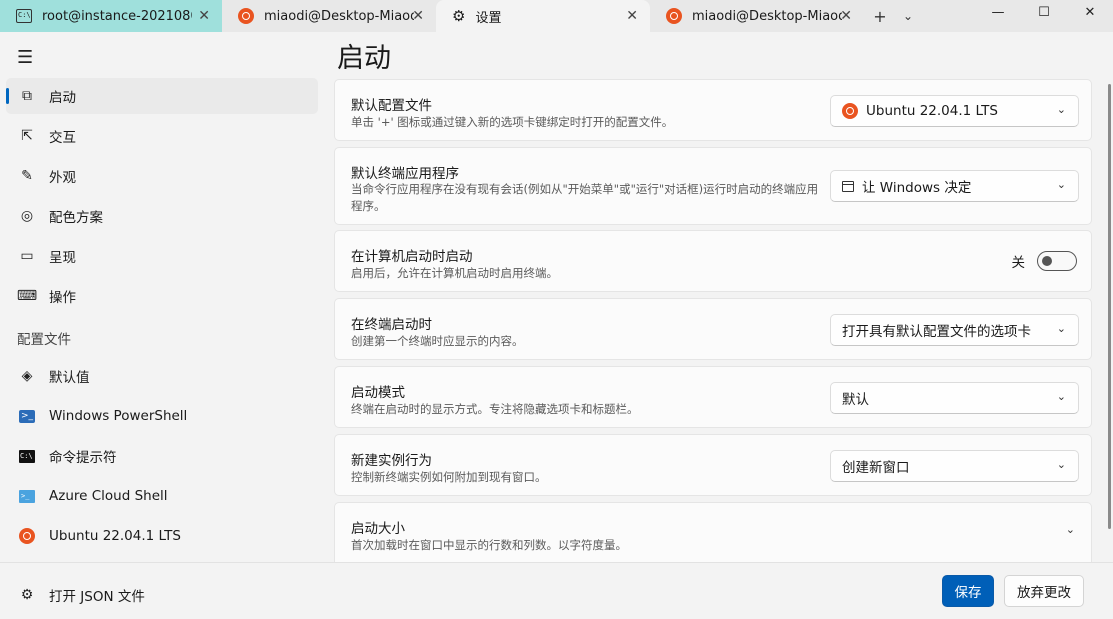 This screenshot has height=619, width=1113. What do you see at coordinates (27, 496) in the screenshot?
I see `azure-icon: >_` at bounding box center [27, 496].